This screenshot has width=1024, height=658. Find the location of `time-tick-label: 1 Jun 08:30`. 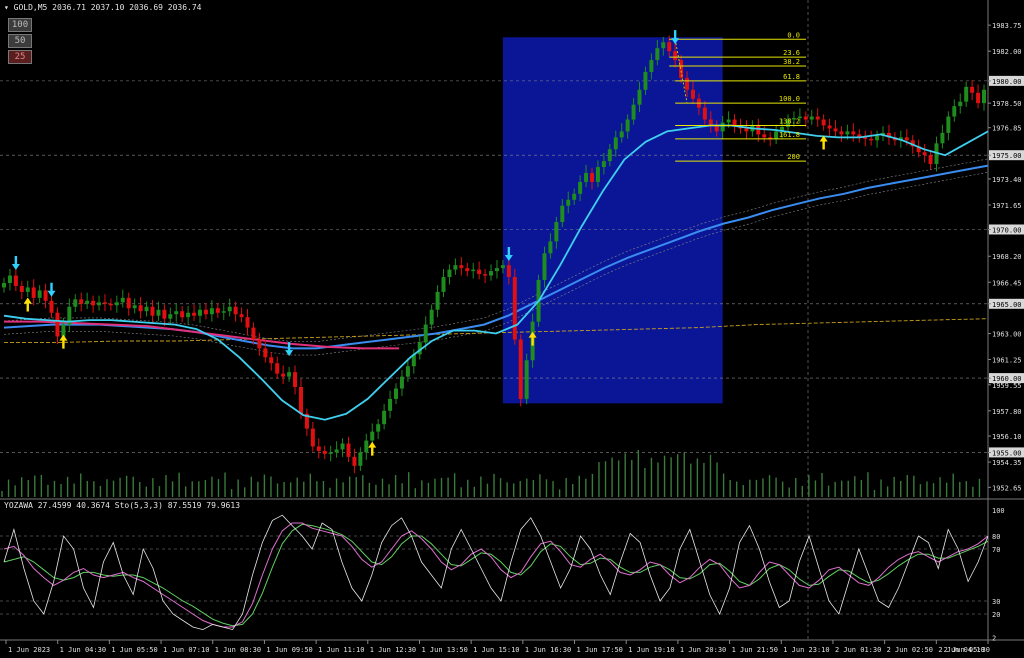

time-tick-label: 1 Jun 08:30 is located at coordinates (238, 650).